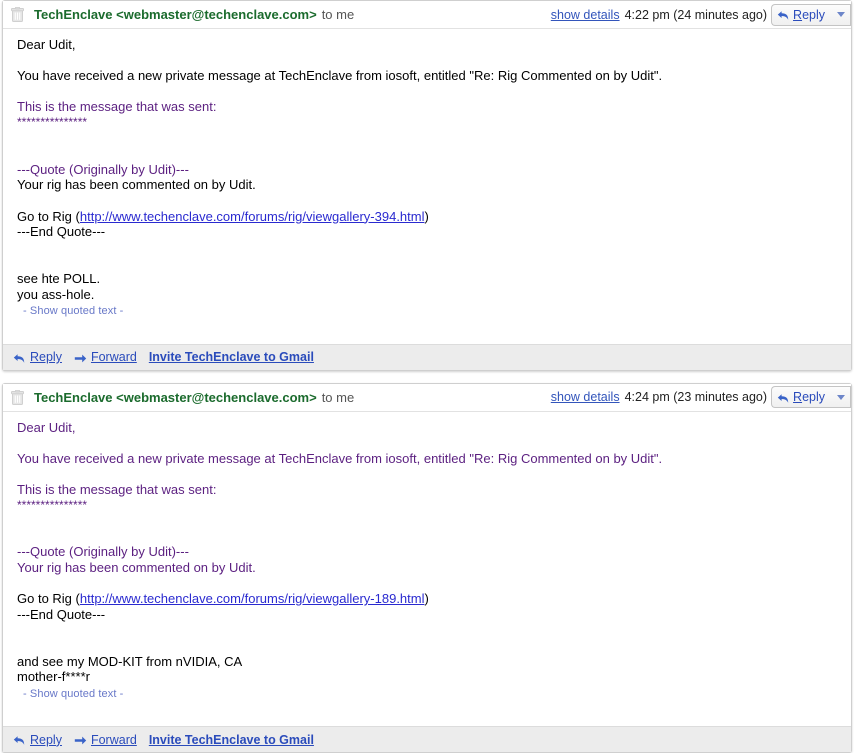  I want to click on message-timestamp: 4:22 pm (24 minutes ago), so click(696, 14).